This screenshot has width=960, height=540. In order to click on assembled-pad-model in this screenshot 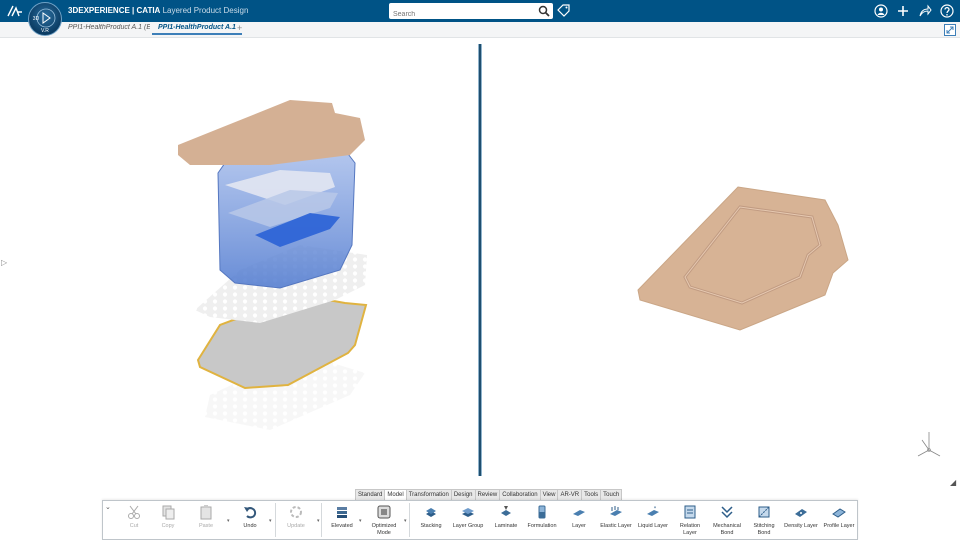, I will do `click(742, 260)`.